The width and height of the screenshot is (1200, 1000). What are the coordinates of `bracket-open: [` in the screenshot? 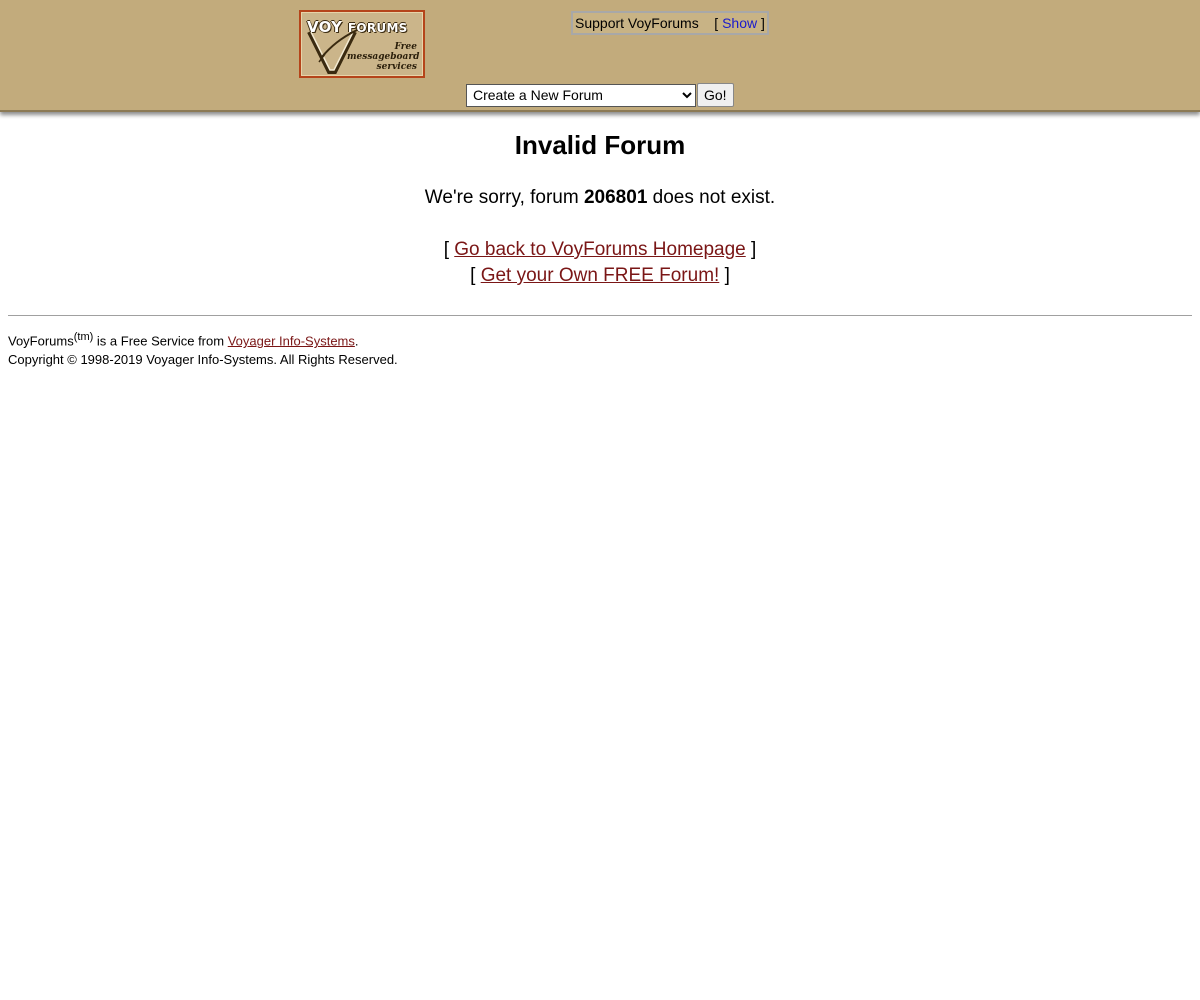 It's located at (716, 23).